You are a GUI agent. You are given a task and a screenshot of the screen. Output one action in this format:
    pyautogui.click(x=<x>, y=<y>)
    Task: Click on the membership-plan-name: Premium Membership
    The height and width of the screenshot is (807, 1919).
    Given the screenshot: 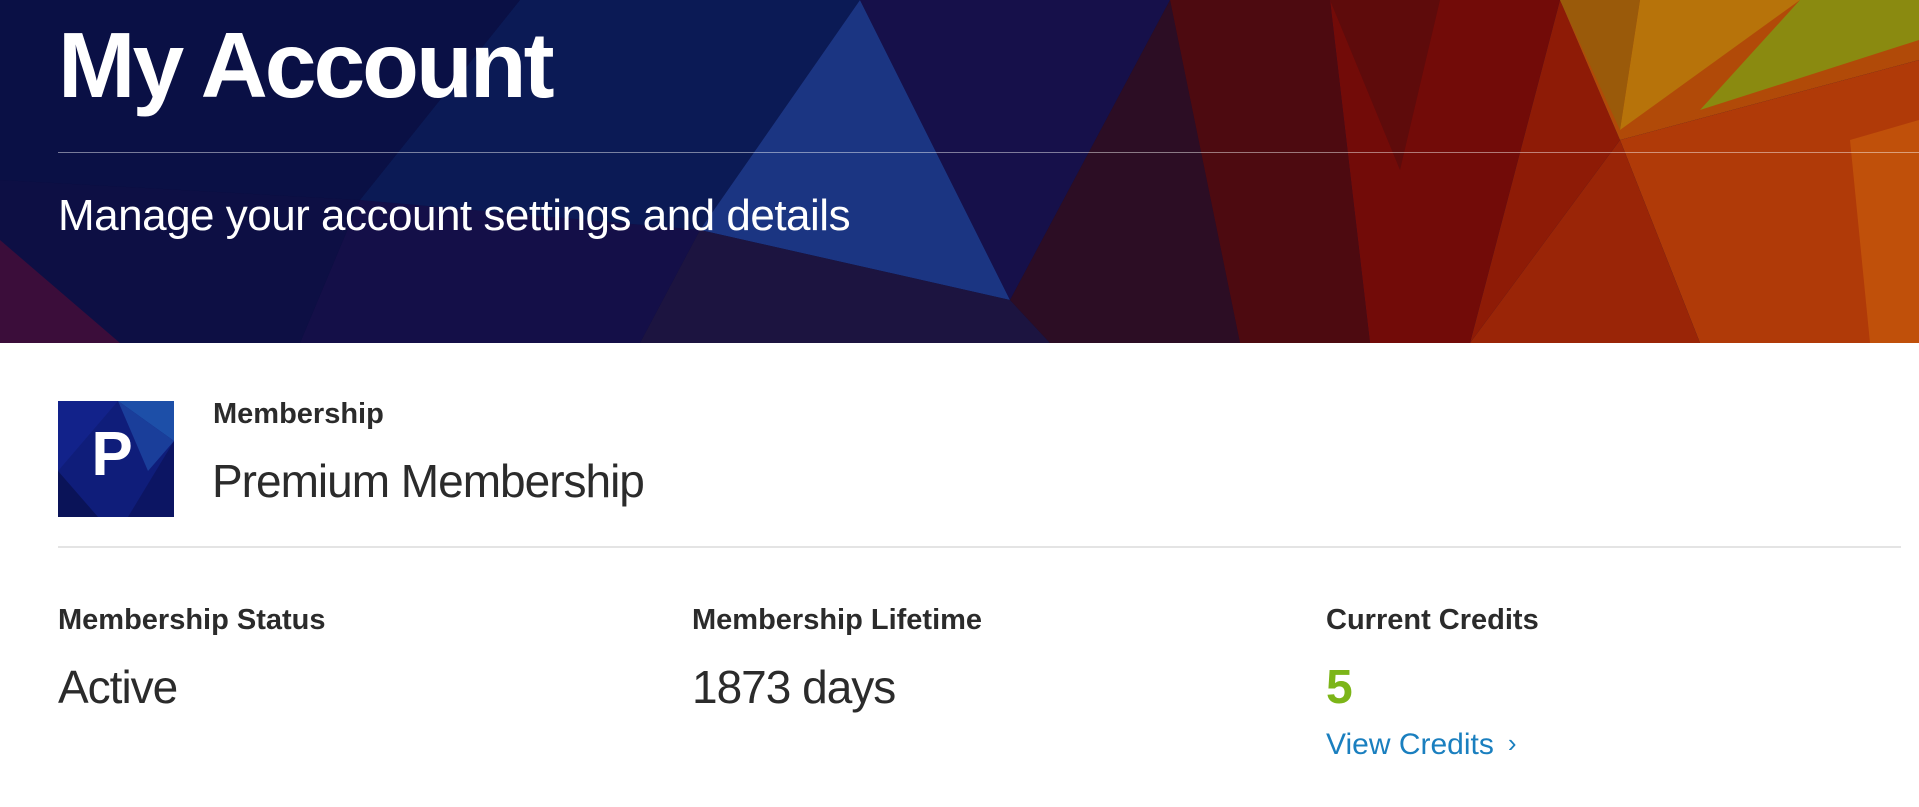 What is the action you would take?
    pyautogui.click(x=428, y=481)
    